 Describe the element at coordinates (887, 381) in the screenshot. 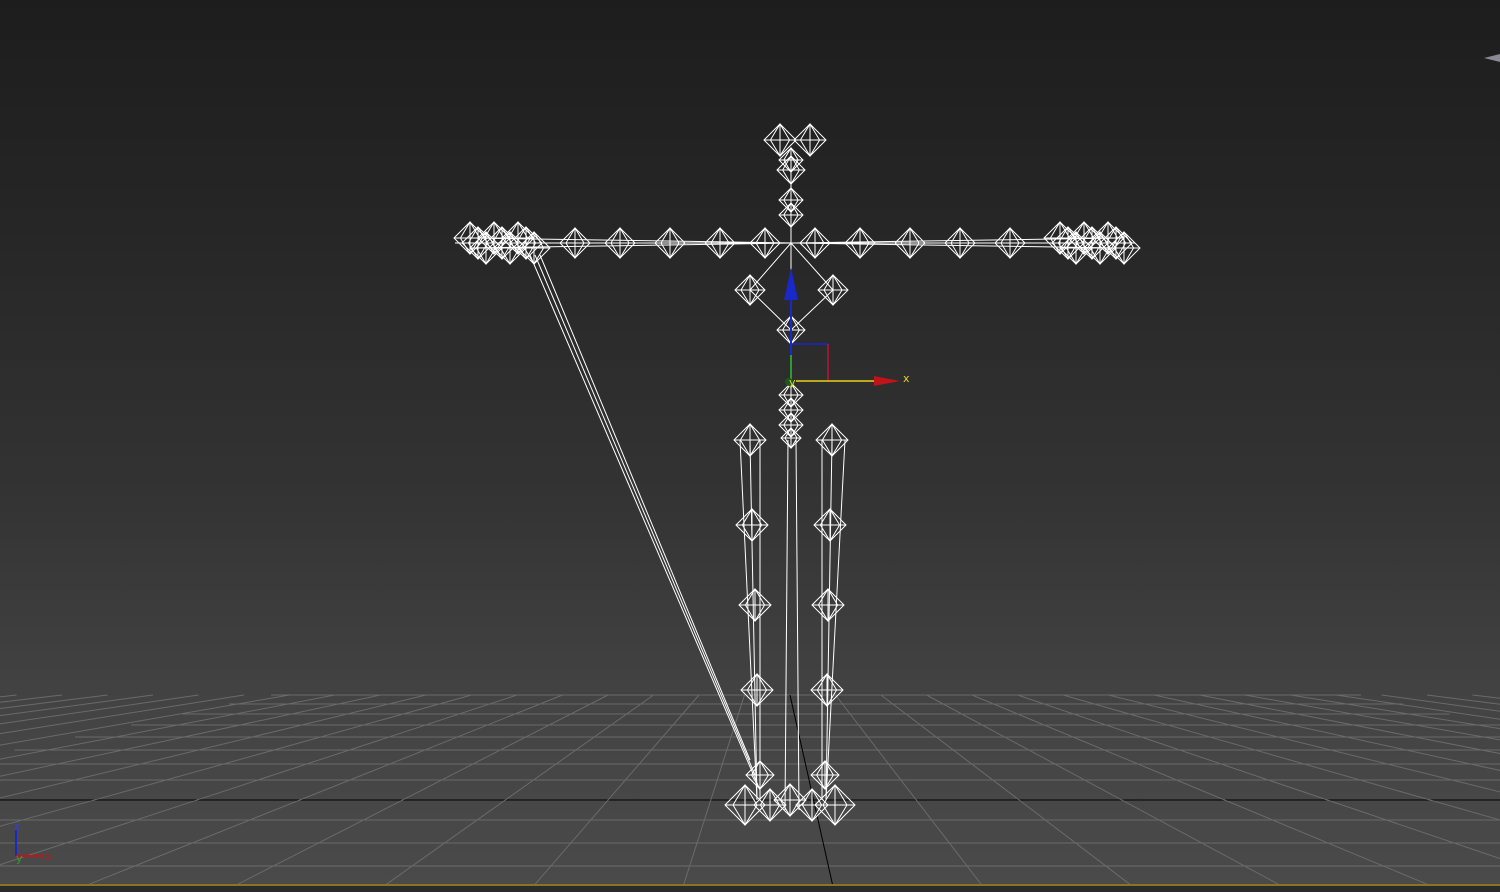

I see `gizmo-x-arrow-icon` at that location.